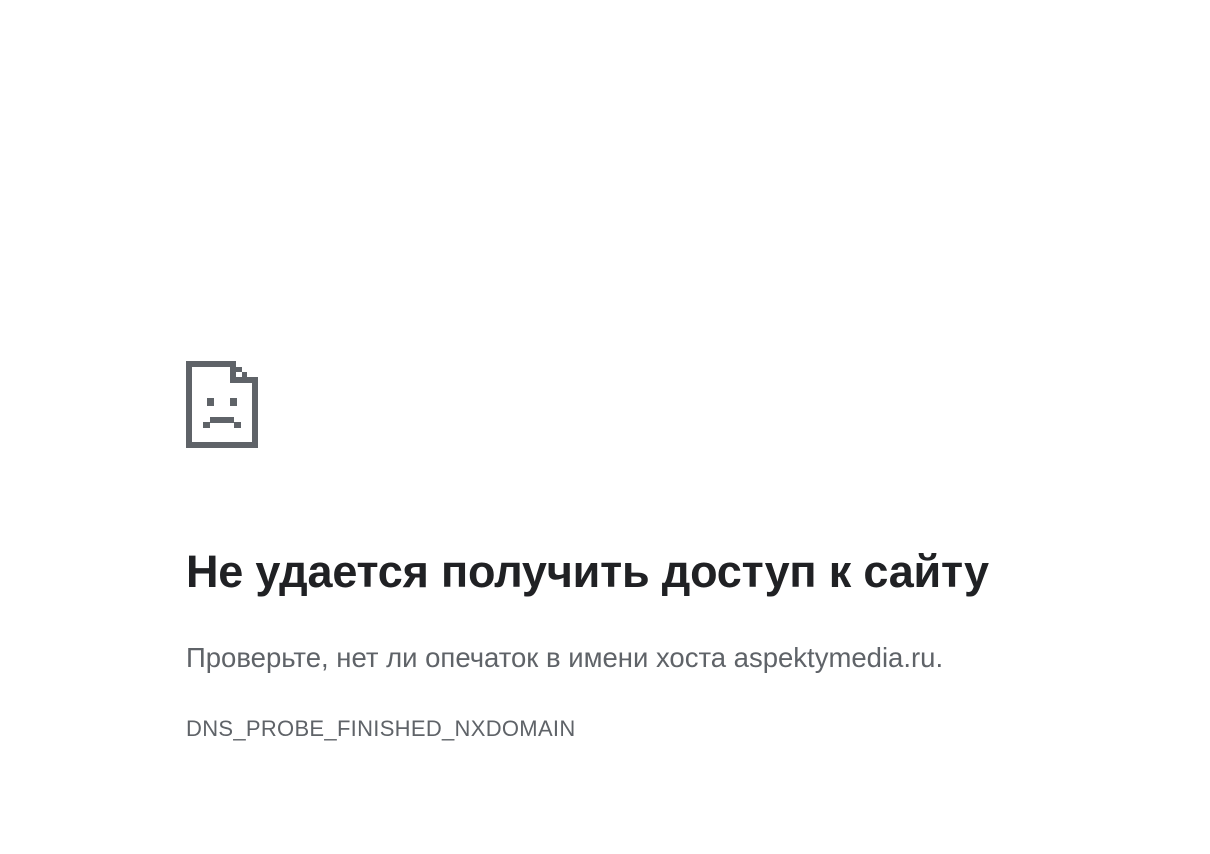 The height and width of the screenshot is (854, 1210). What do you see at coordinates (587, 571) in the screenshot?
I see `error-title: Не удается получить доступ к сайту` at bounding box center [587, 571].